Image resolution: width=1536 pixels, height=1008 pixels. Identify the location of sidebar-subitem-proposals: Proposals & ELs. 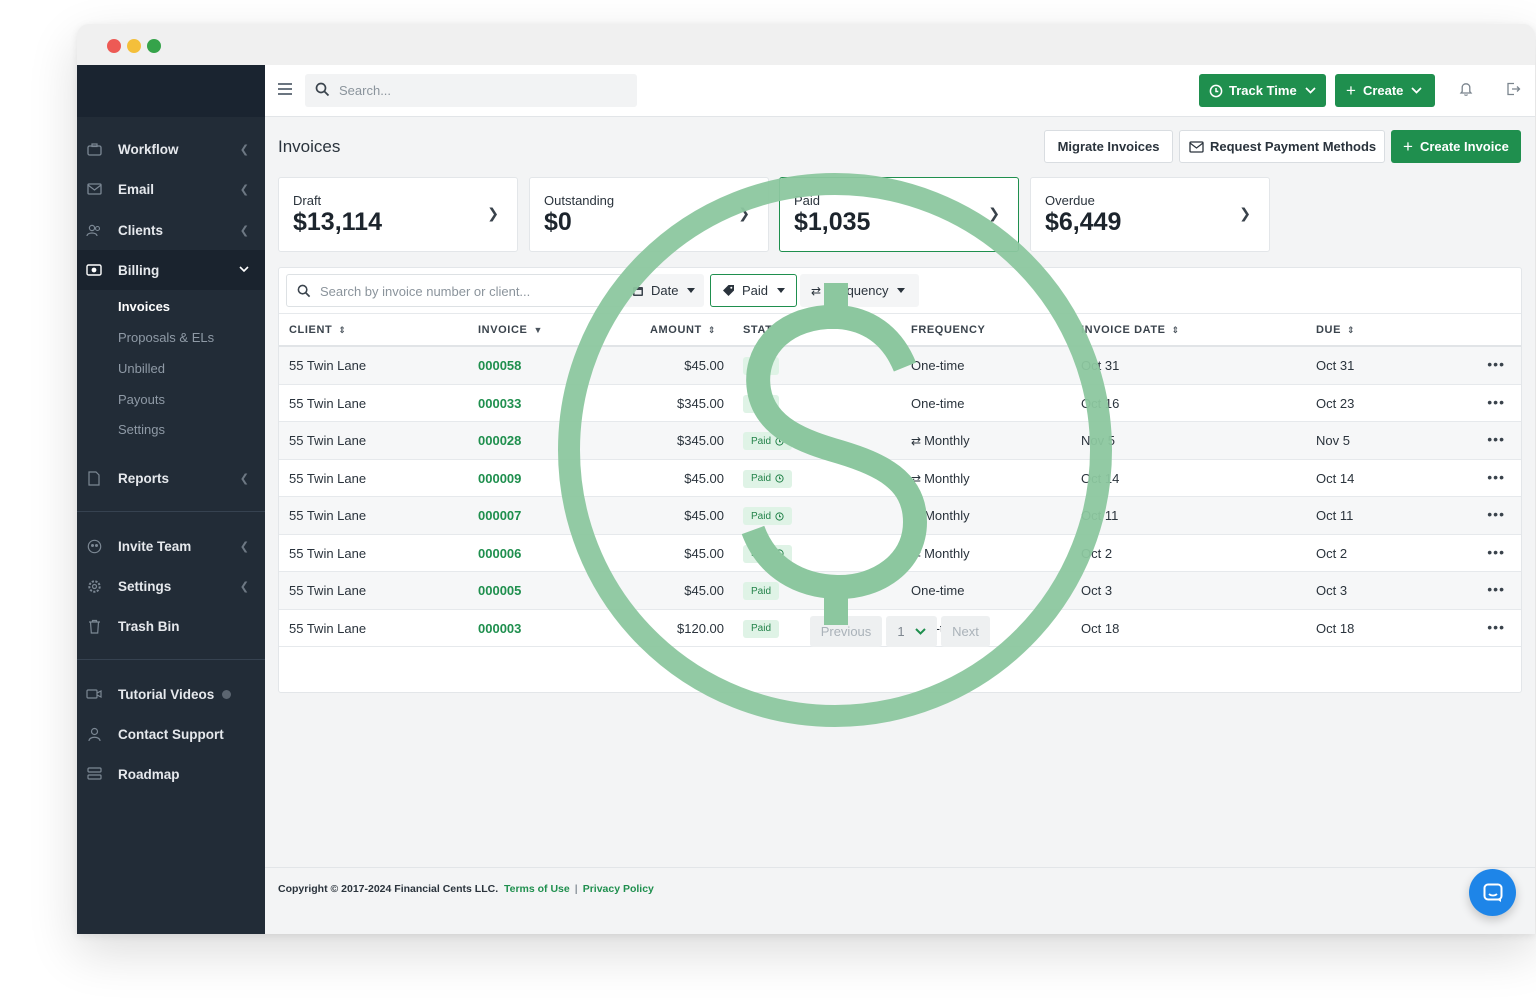
(166, 337).